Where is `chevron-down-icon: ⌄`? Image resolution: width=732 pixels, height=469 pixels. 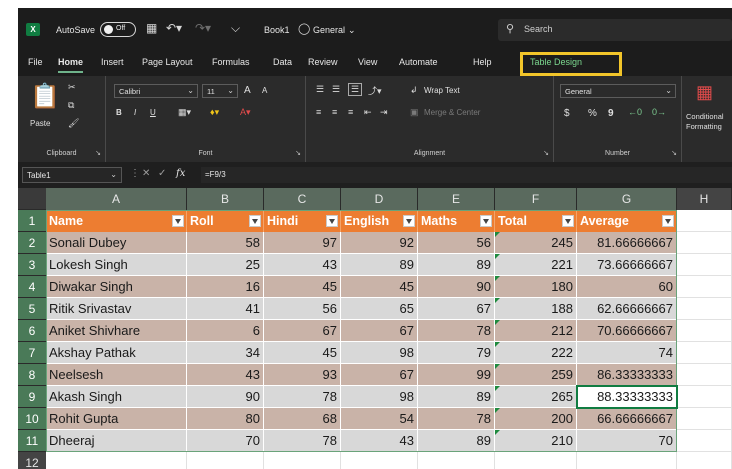 chevron-down-icon: ⌄ is located at coordinates (352, 30).